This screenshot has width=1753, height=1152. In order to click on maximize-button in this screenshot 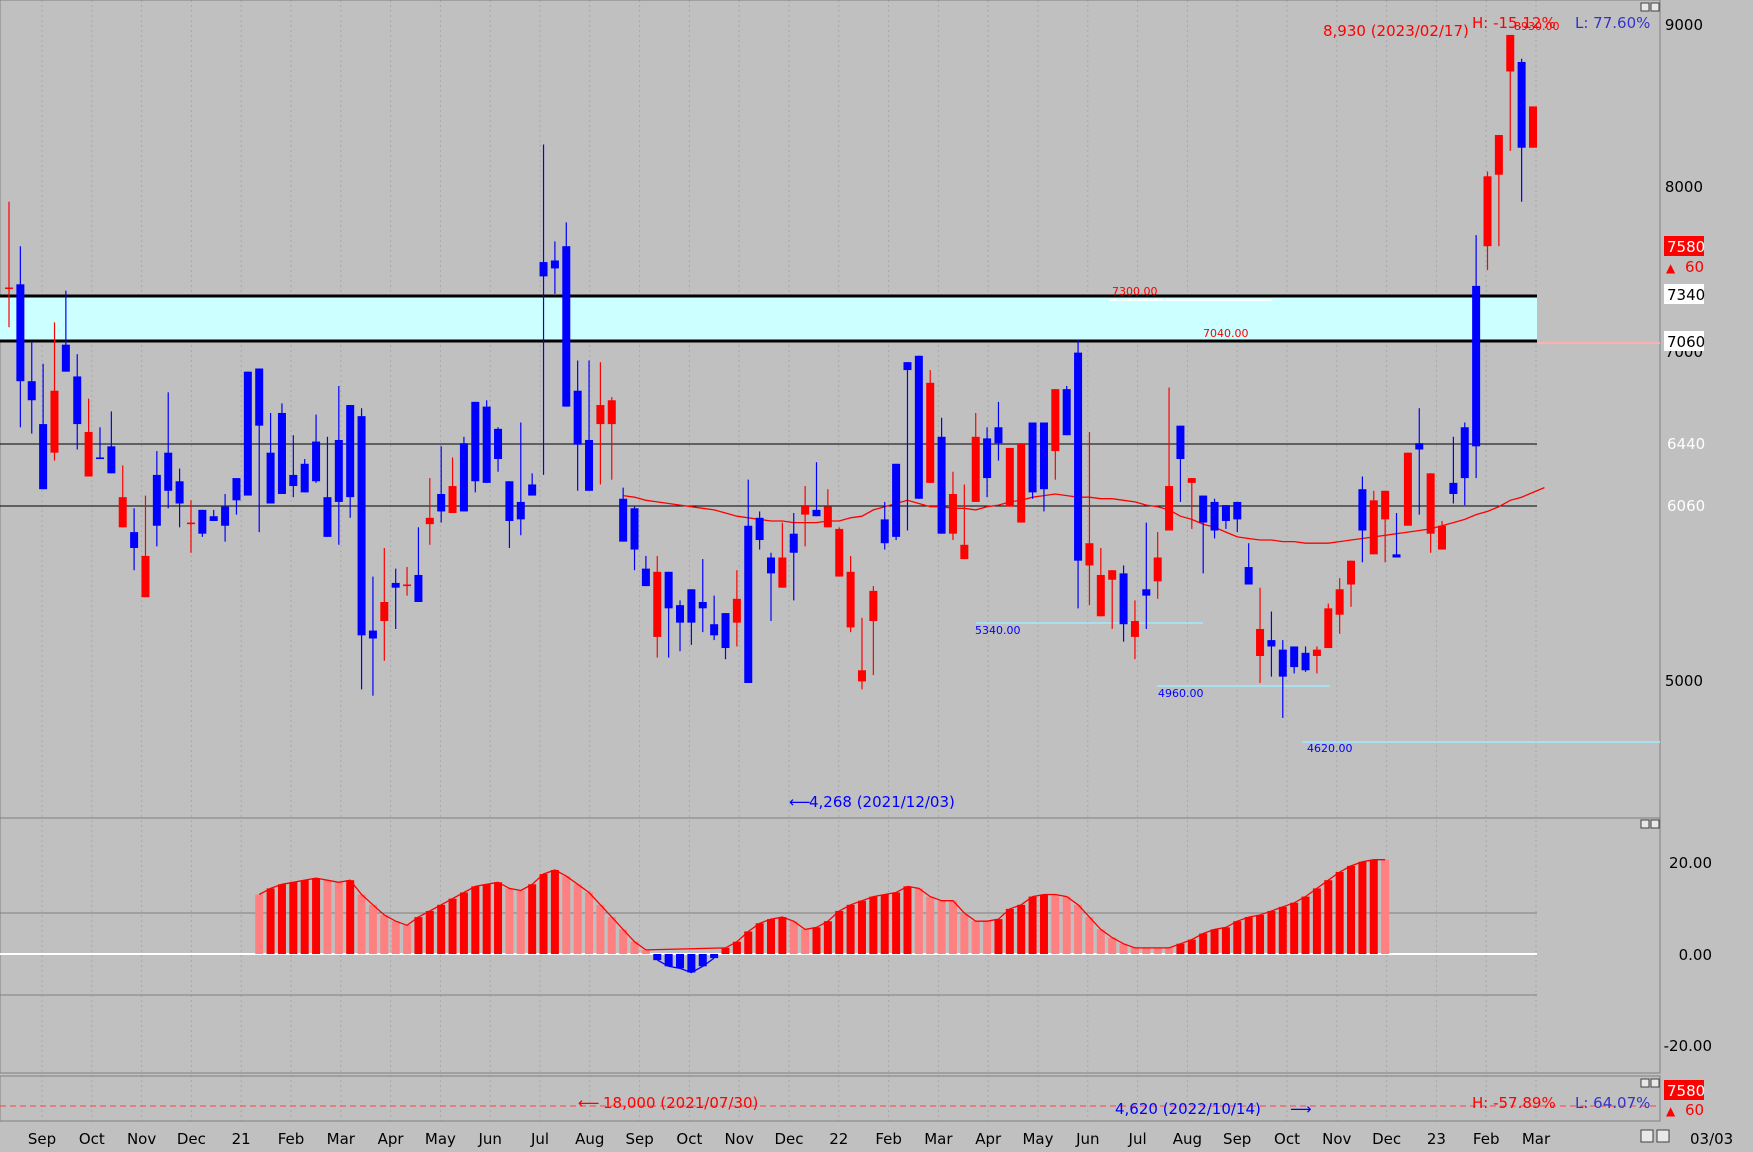, I will do `click(1645, 7)`.